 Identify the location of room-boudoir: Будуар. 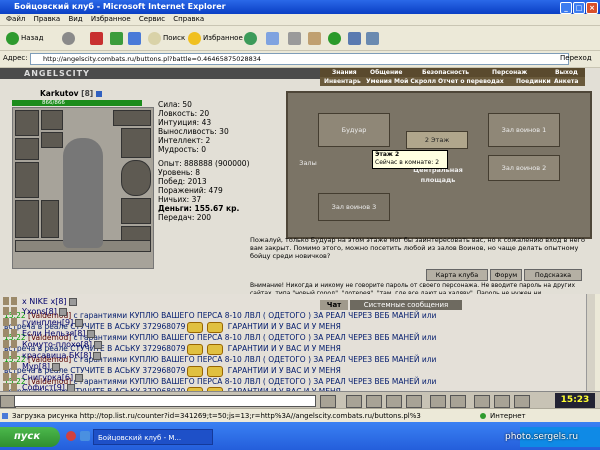
(354, 130).